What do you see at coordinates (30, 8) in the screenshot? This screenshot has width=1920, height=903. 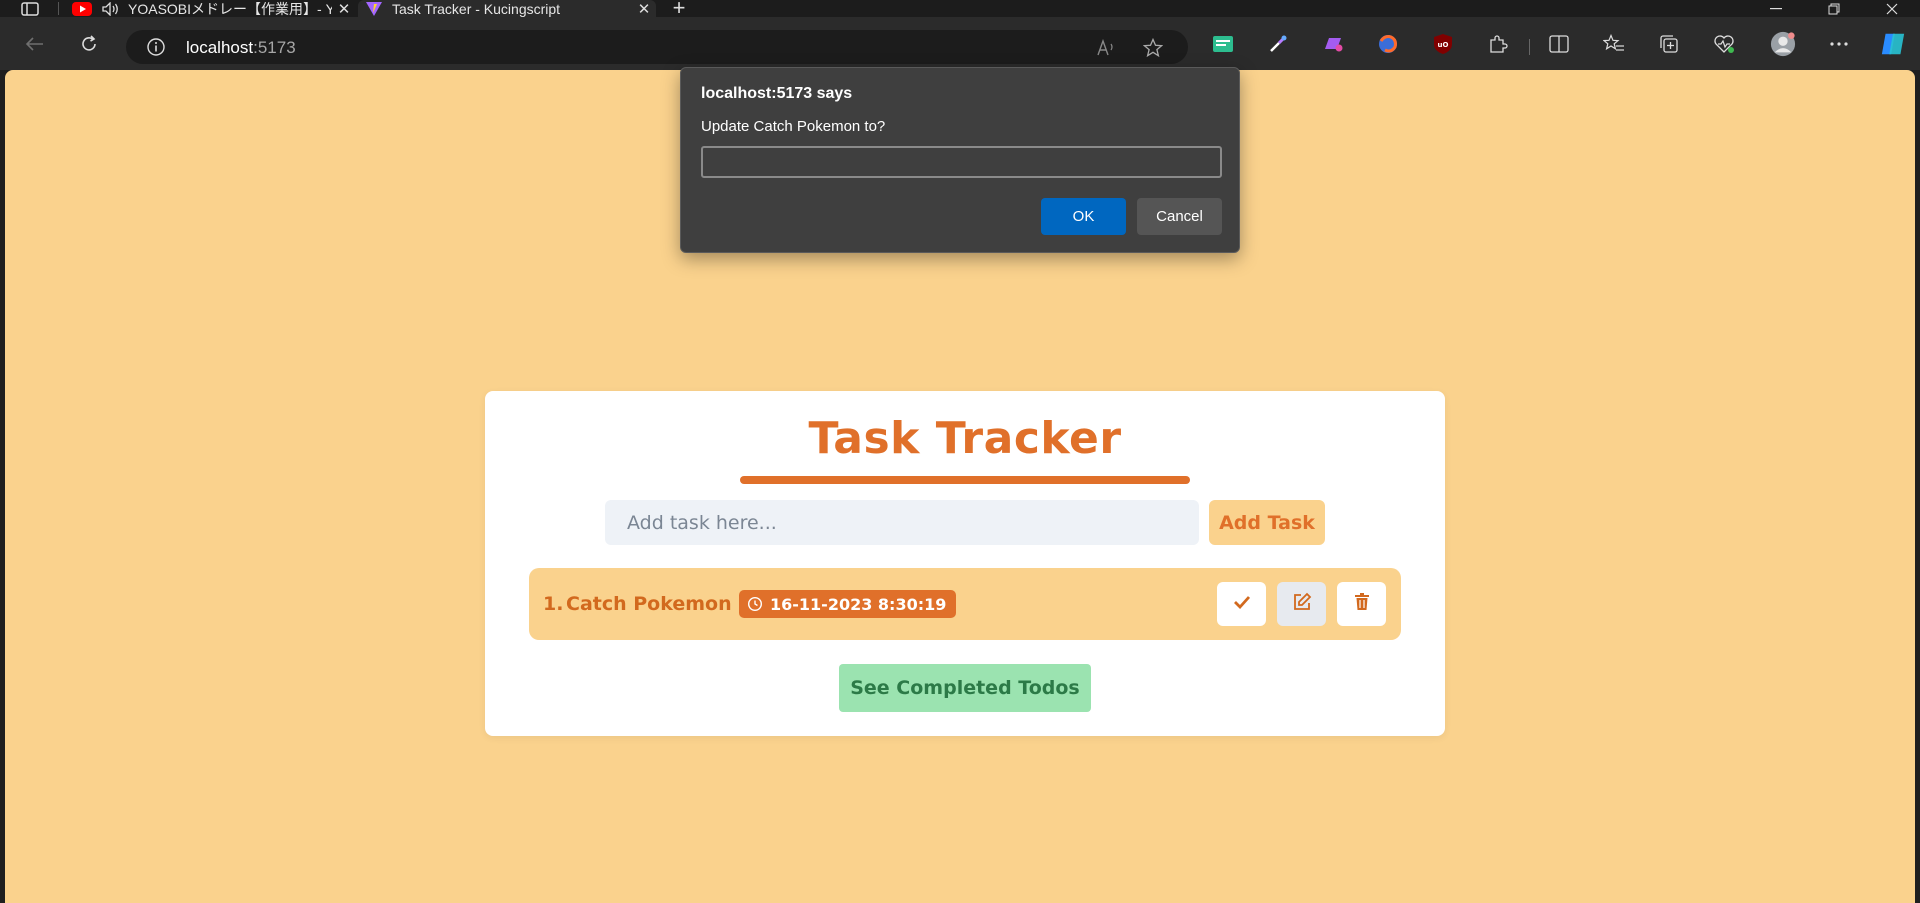 I see `tab-actions-icon` at bounding box center [30, 8].